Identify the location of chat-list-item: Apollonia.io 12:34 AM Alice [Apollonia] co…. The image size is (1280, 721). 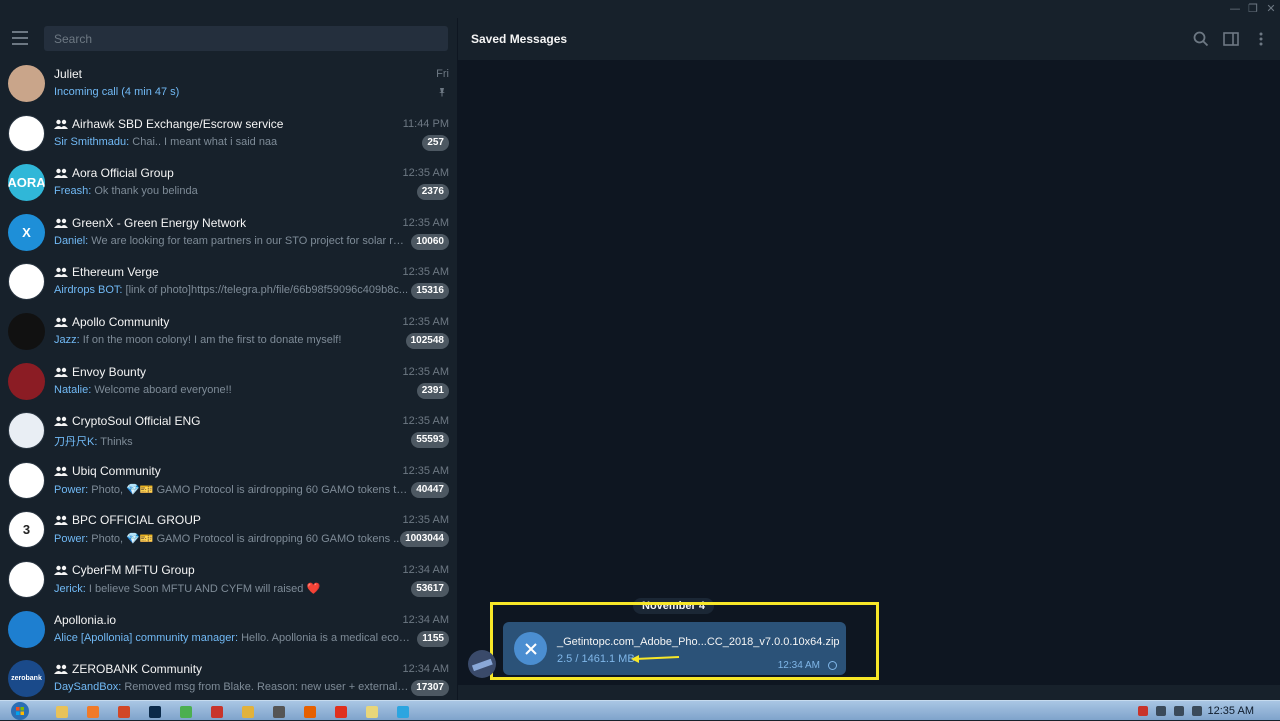
(228, 629).